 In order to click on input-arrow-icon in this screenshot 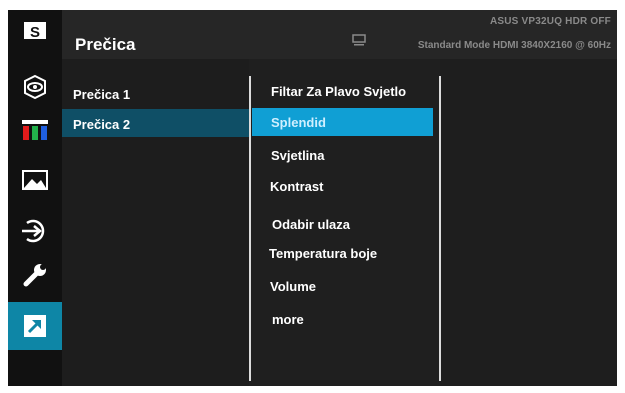, I will do `click(33, 231)`.